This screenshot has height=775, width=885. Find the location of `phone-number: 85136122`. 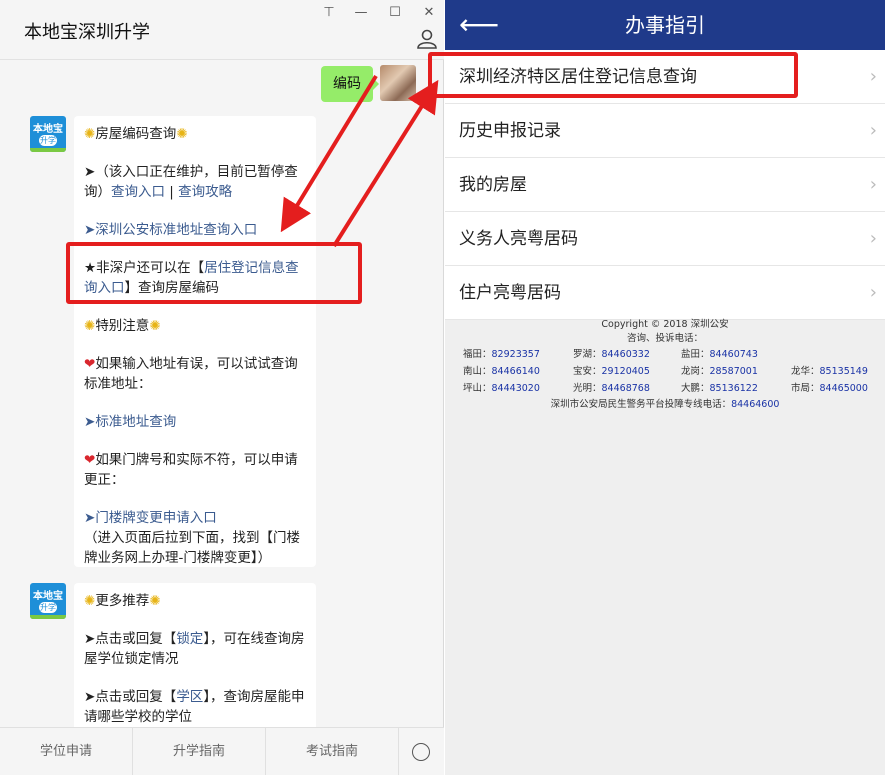

phone-number: 85136122 is located at coordinates (734, 388).